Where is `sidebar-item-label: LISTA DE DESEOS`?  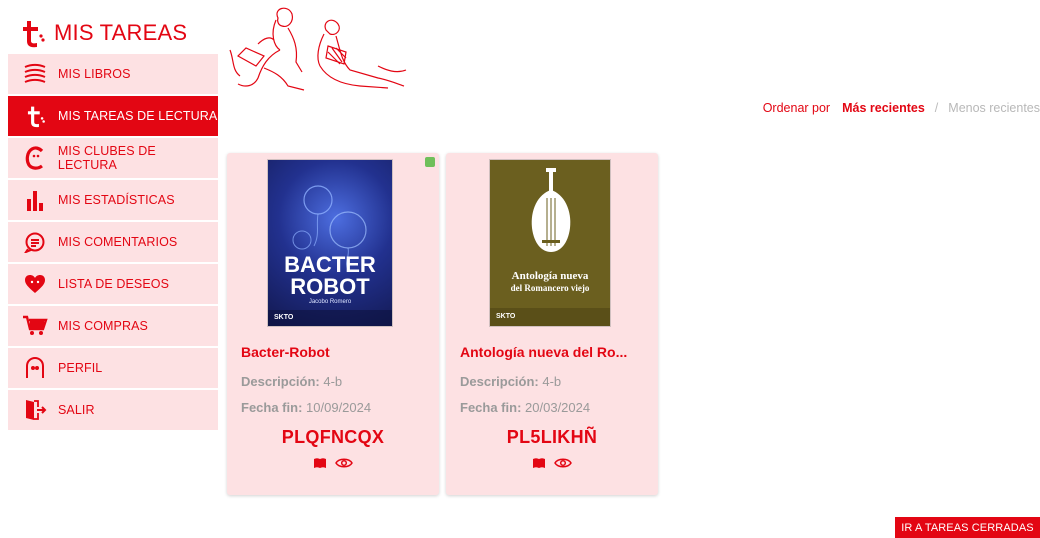 sidebar-item-label: LISTA DE DESEOS is located at coordinates (114, 284).